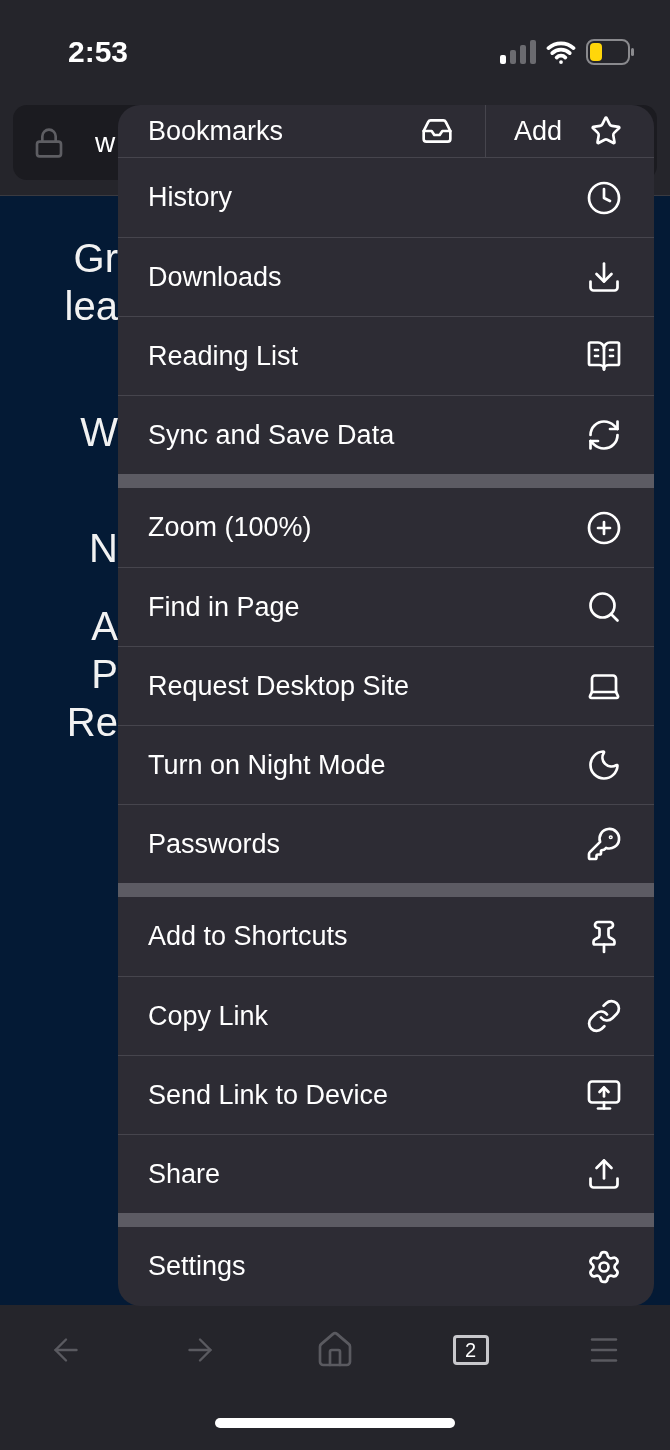  What do you see at coordinates (386, 1266) in the screenshot?
I see `menu-item: Settings` at bounding box center [386, 1266].